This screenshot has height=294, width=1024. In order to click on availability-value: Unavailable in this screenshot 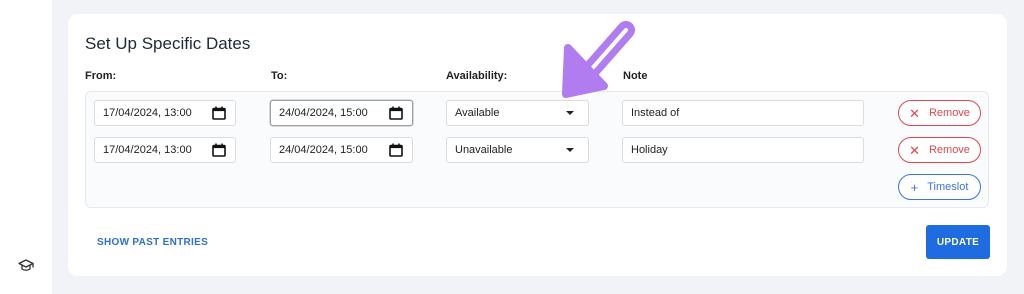, I will do `click(484, 150)`.